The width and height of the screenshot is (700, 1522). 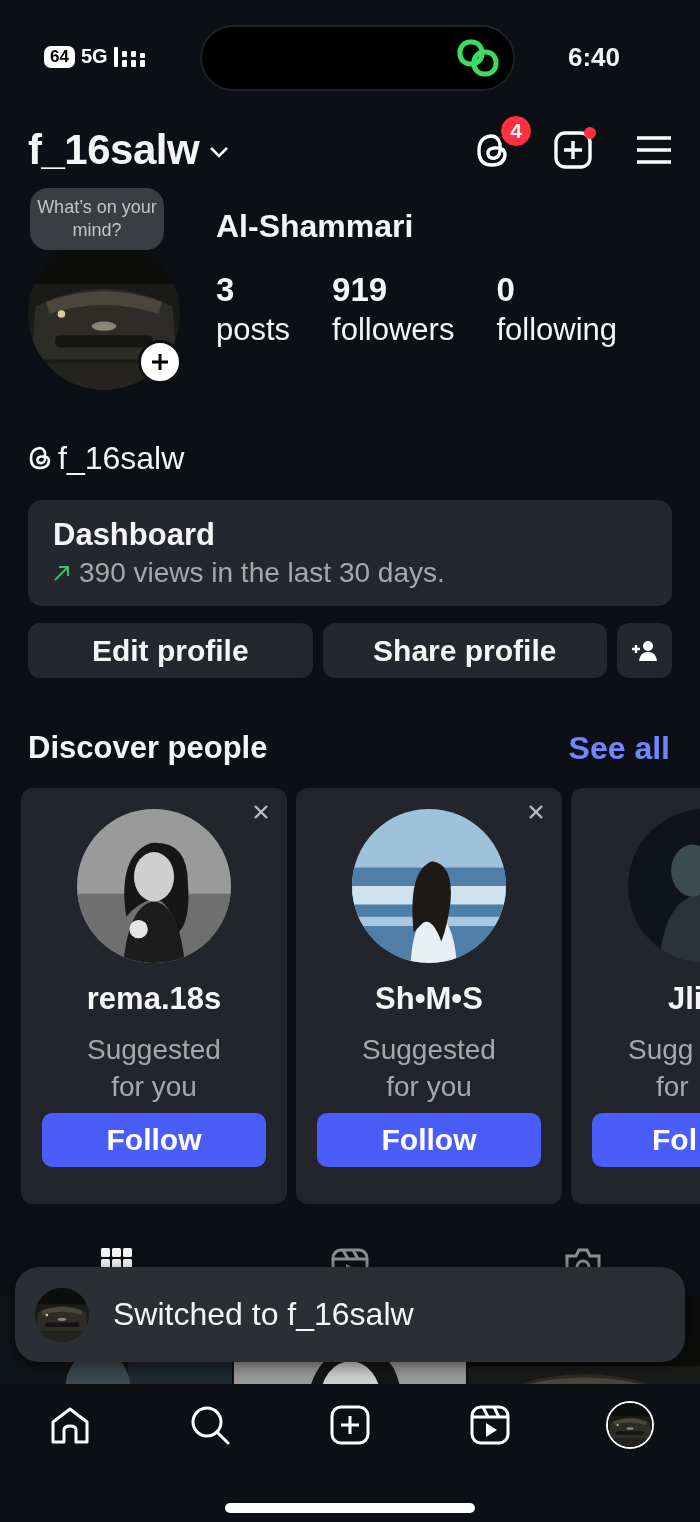 I want to click on toast-message: Switched to f_16salw, so click(x=263, y=1314).